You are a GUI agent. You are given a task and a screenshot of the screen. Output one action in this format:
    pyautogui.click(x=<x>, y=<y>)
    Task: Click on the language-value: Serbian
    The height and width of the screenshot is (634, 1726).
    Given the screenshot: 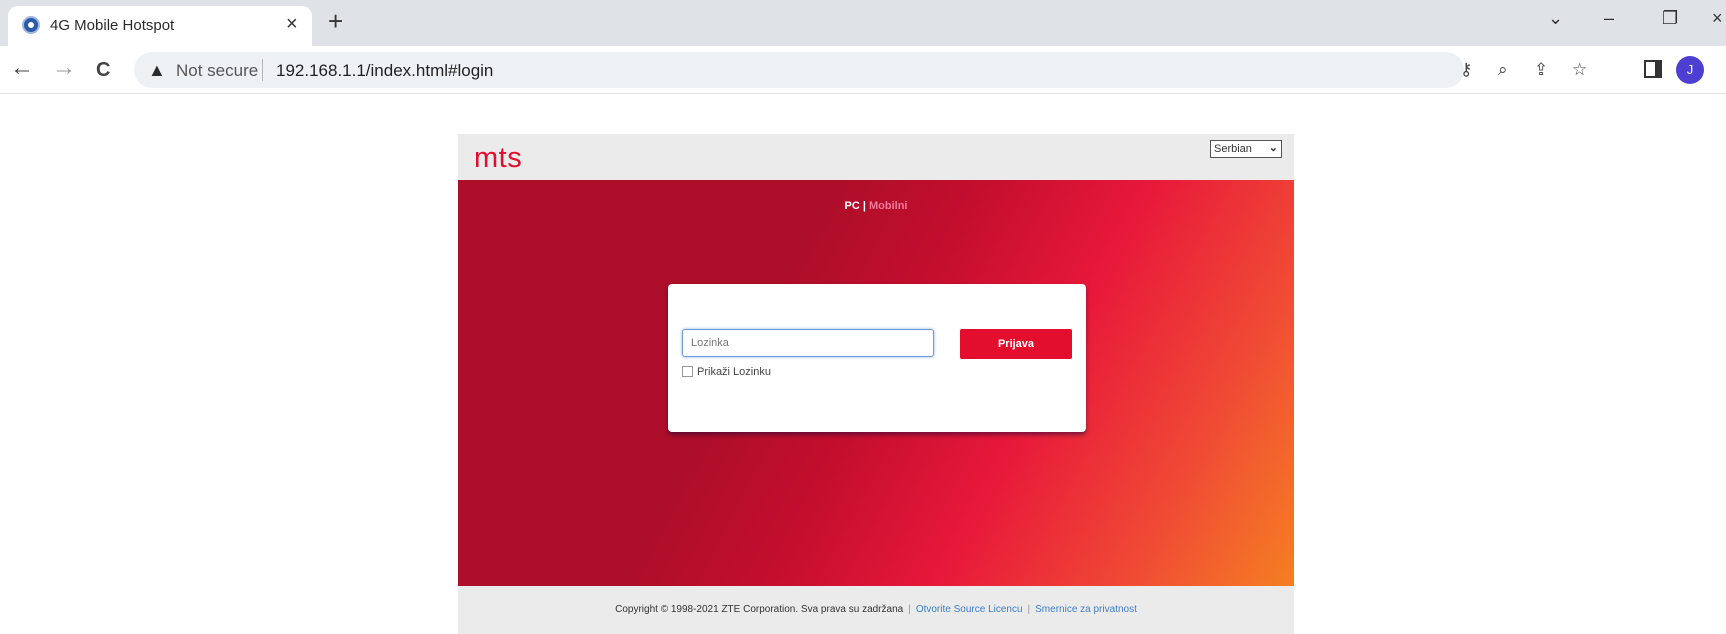 What is the action you would take?
    pyautogui.click(x=1233, y=149)
    